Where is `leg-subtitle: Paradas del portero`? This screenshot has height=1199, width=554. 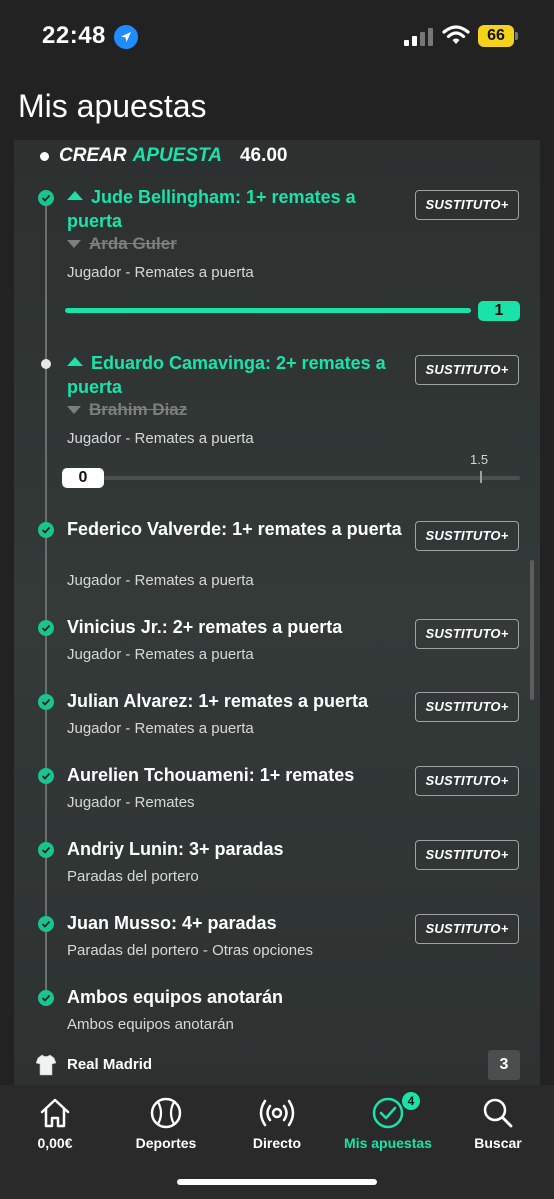 leg-subtitle: Paradas del portero is located at coordinates (133, 876).